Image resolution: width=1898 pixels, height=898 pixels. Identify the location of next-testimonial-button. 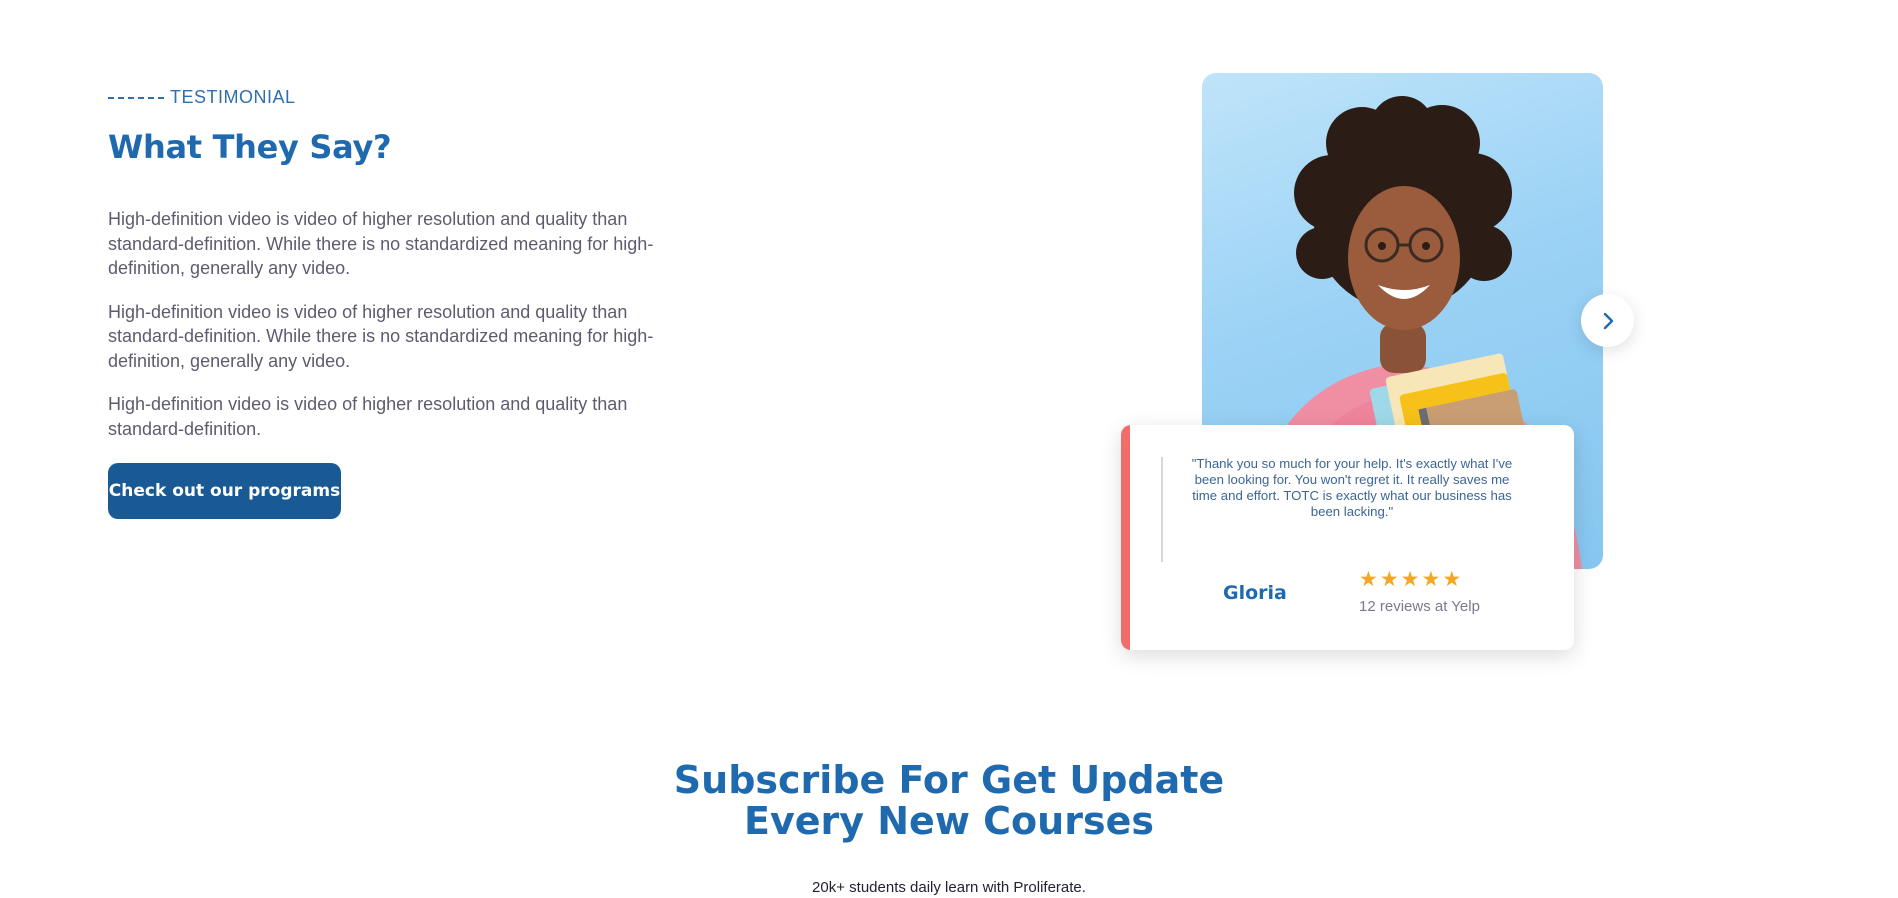
(1607, 320).